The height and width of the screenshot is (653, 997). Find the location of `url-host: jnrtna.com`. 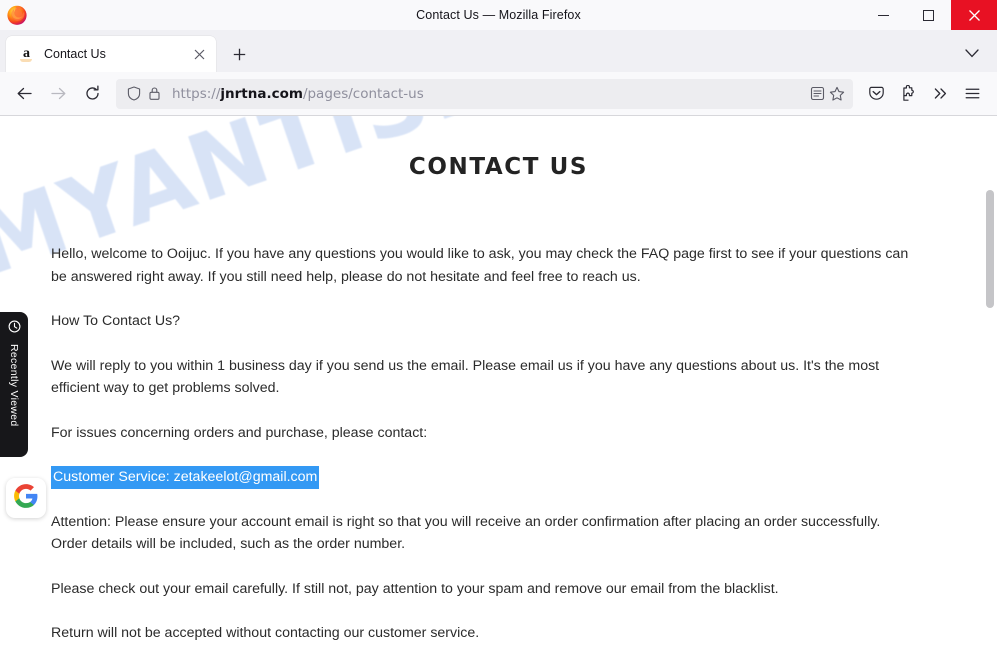

url-host: jnrtna.com is located at coordinates (261, 93).